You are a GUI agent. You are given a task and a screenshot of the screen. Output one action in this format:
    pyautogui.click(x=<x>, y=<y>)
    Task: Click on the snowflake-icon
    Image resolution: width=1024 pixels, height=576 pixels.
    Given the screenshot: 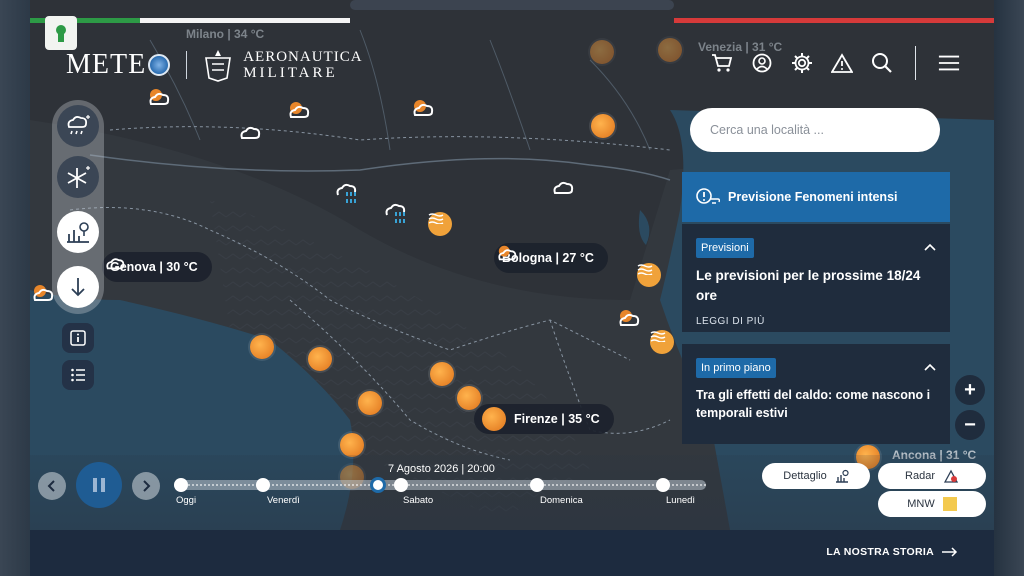 What is the action you would take?
    pyautogui.click(x=78, y=177)
    